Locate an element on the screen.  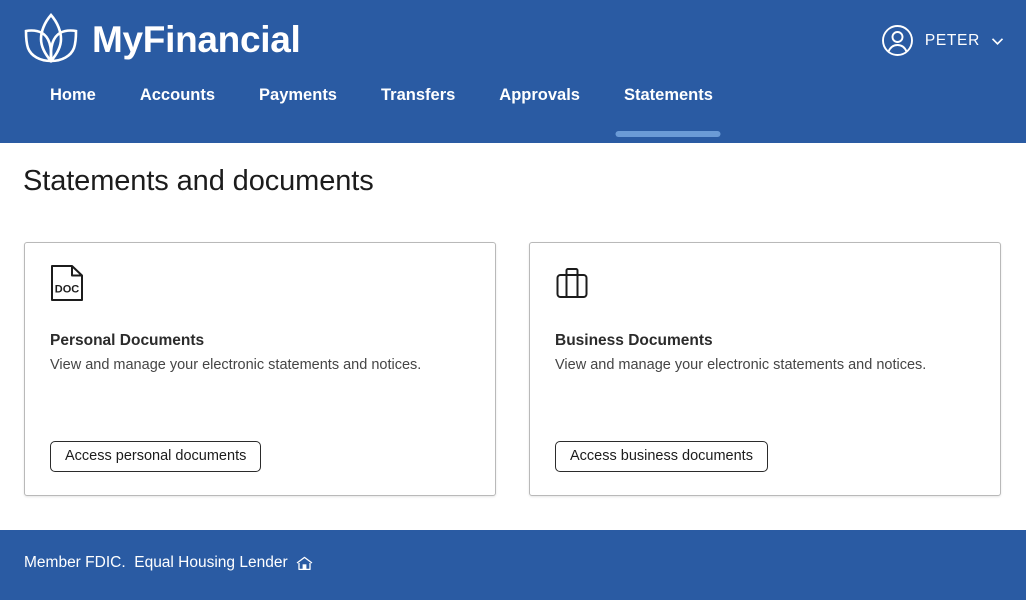
access-personal-documents-button: Access personal documents is located at coordinates (156, 456).